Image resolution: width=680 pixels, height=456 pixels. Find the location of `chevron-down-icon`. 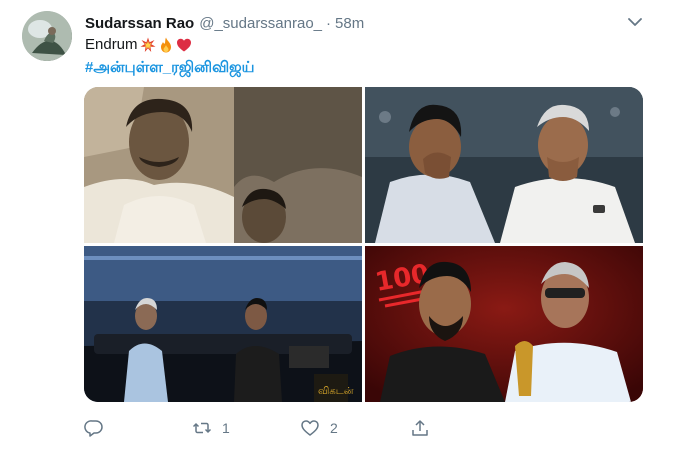

chevron-down-icon is located at coordinates (635, 22).